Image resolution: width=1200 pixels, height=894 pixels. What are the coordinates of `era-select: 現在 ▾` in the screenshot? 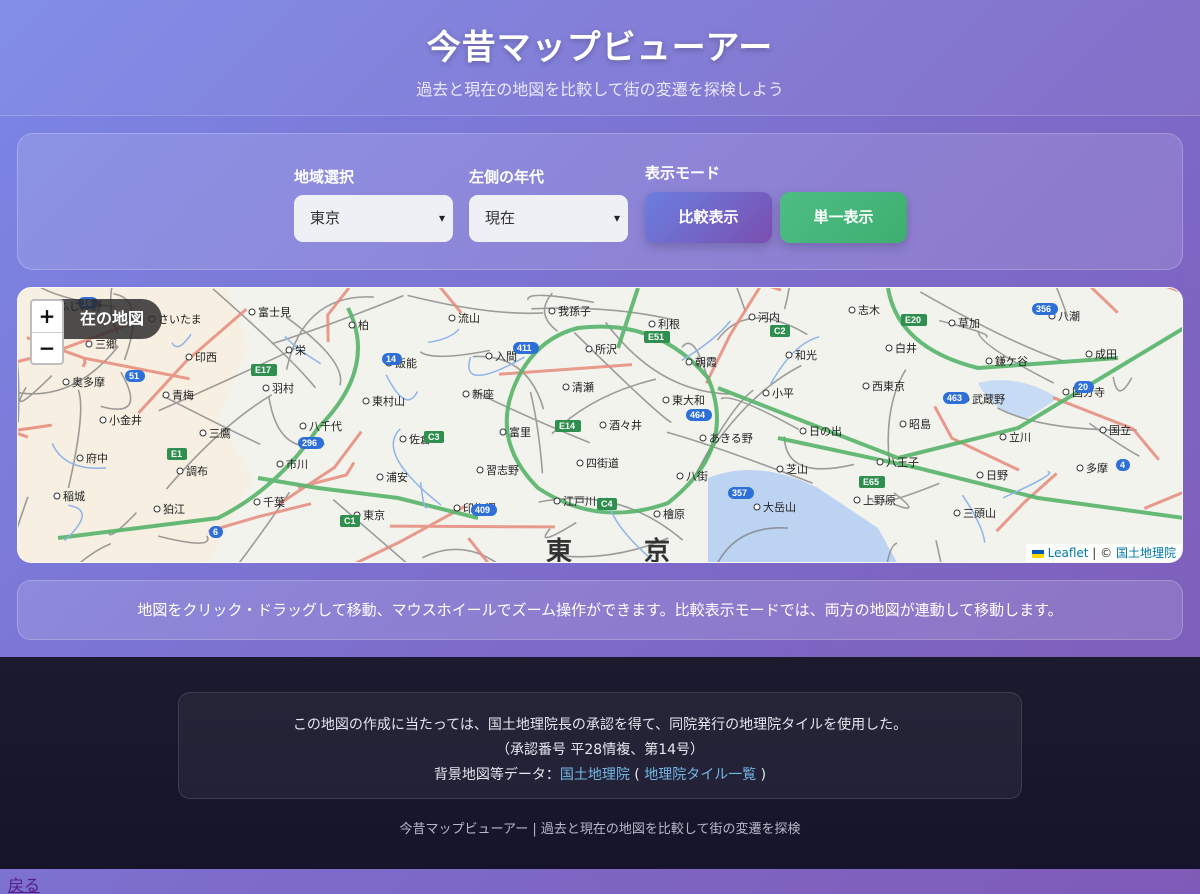 It's located at (548, 218).